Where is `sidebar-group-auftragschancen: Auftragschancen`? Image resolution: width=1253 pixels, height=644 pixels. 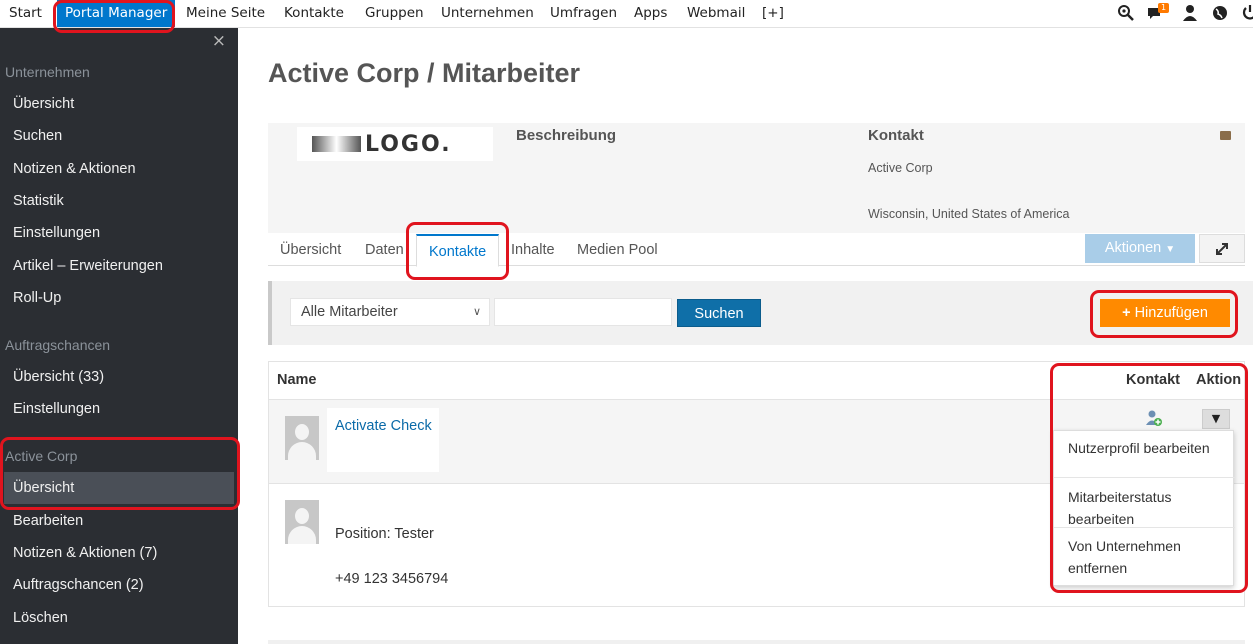
sidebar-group-auftragschancen: Auftragschancen is located at coordinates (58, 345).